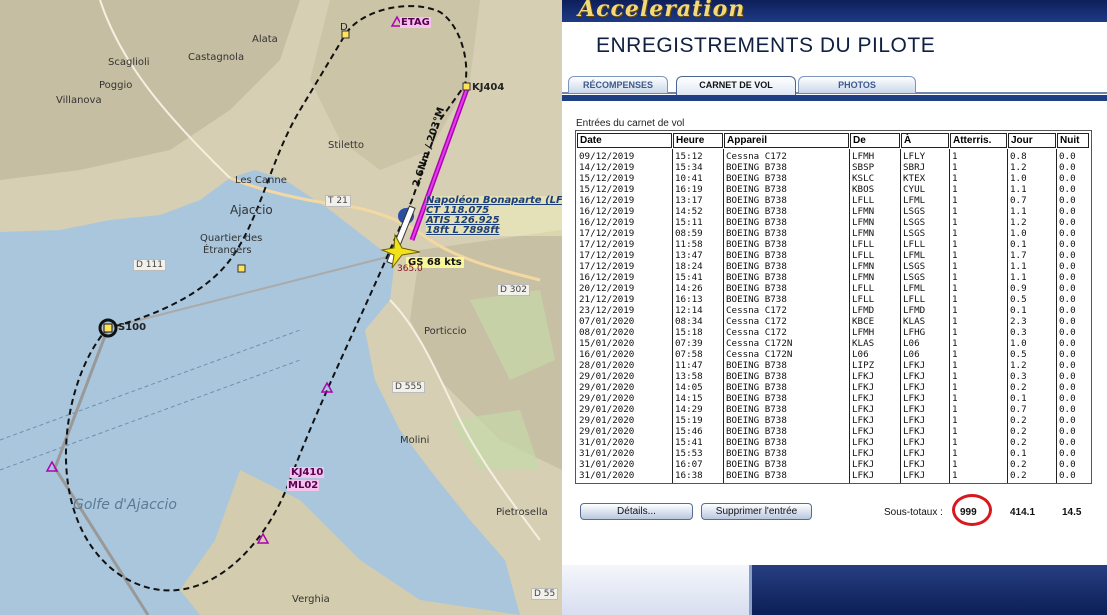 The image size is (1107, 615). What do you see at coordinates (834, 11) in the screenshot?
I see `app-banner: Acceleration` at bounding box center [834, 11].